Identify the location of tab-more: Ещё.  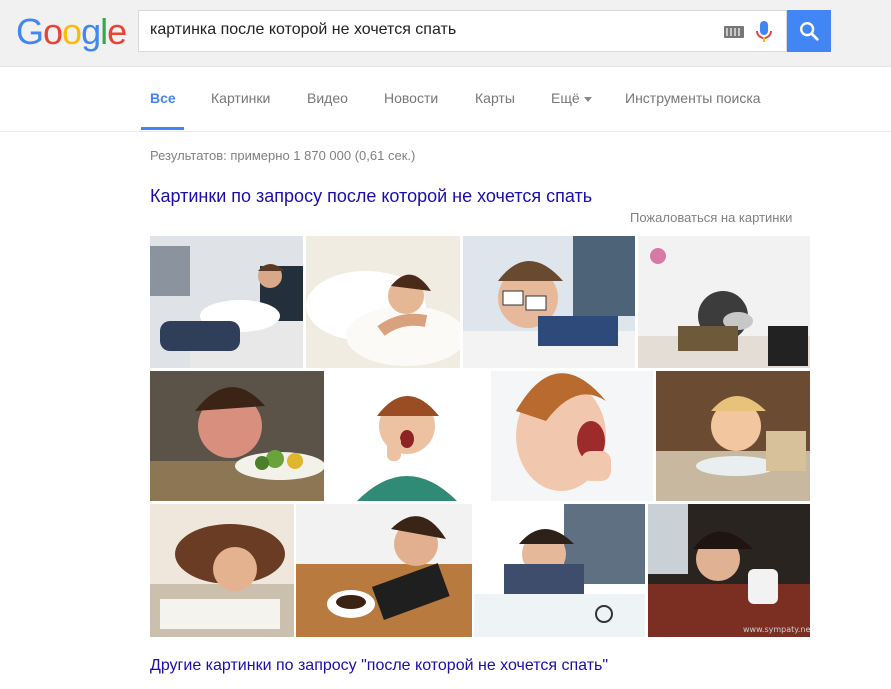
(571, 98).